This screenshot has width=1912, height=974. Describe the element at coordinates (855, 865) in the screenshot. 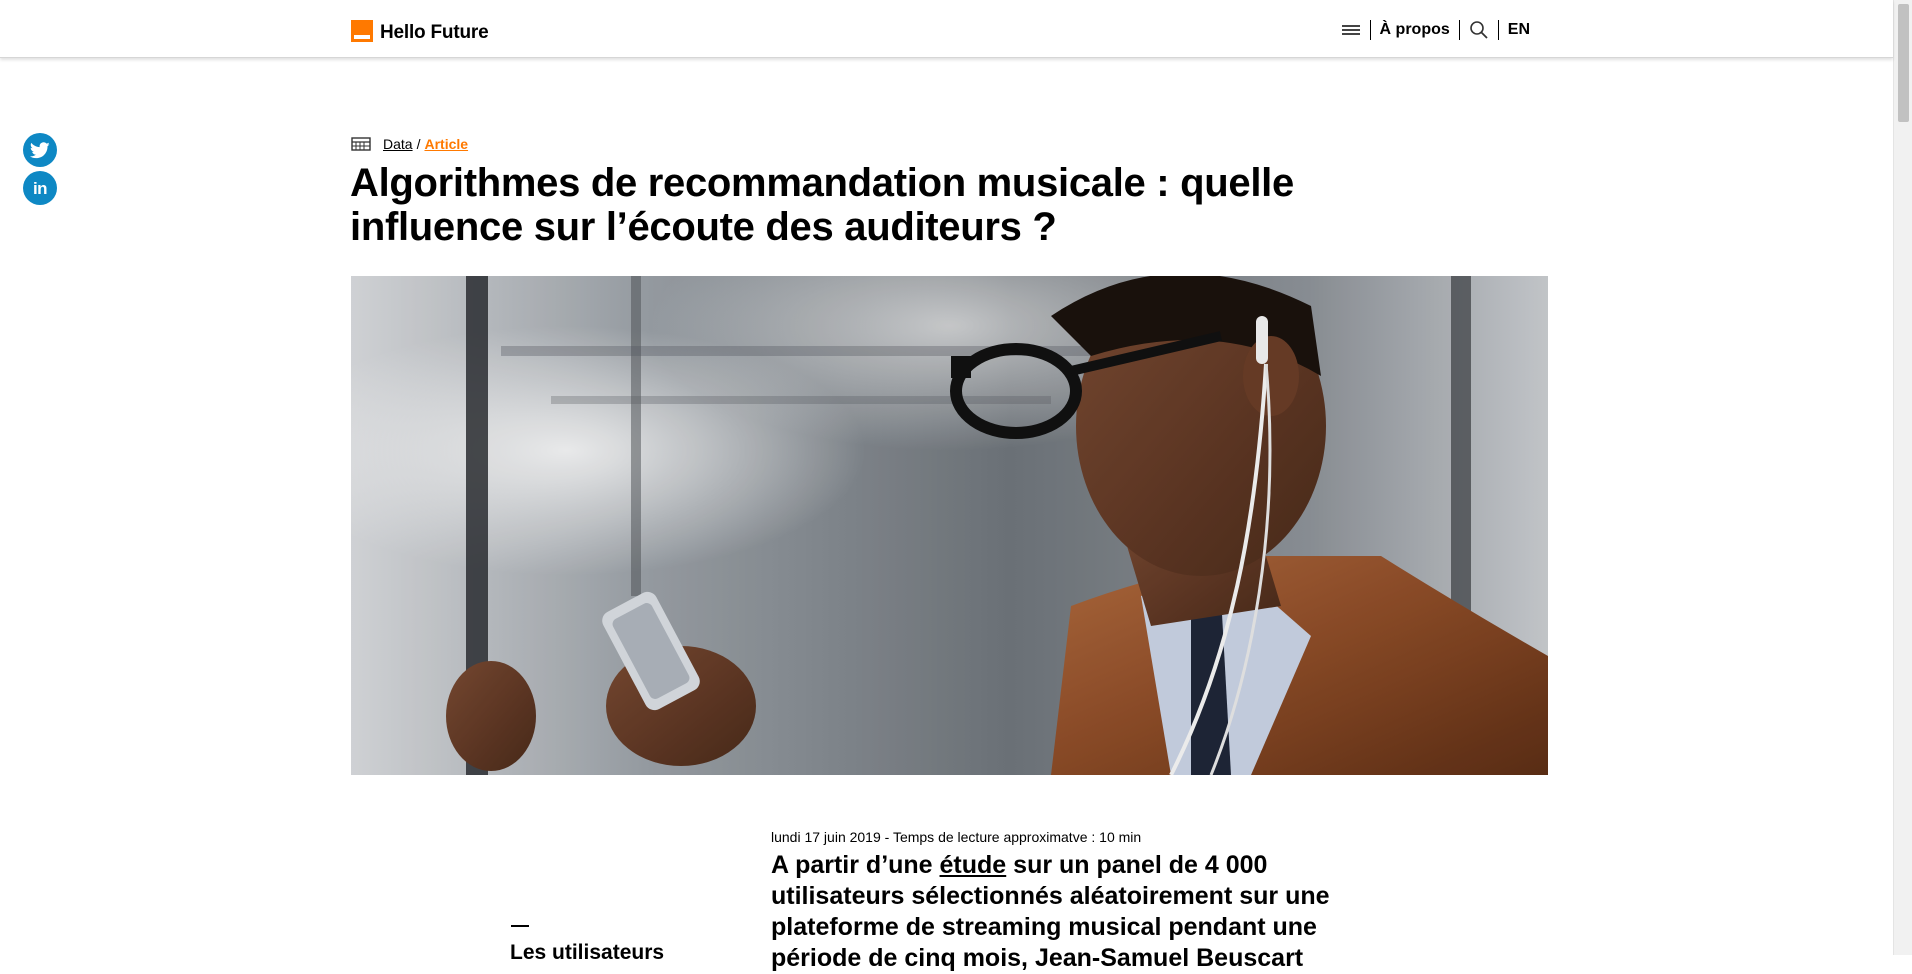

I see `lead-text-start: A partir d’une` at that location.